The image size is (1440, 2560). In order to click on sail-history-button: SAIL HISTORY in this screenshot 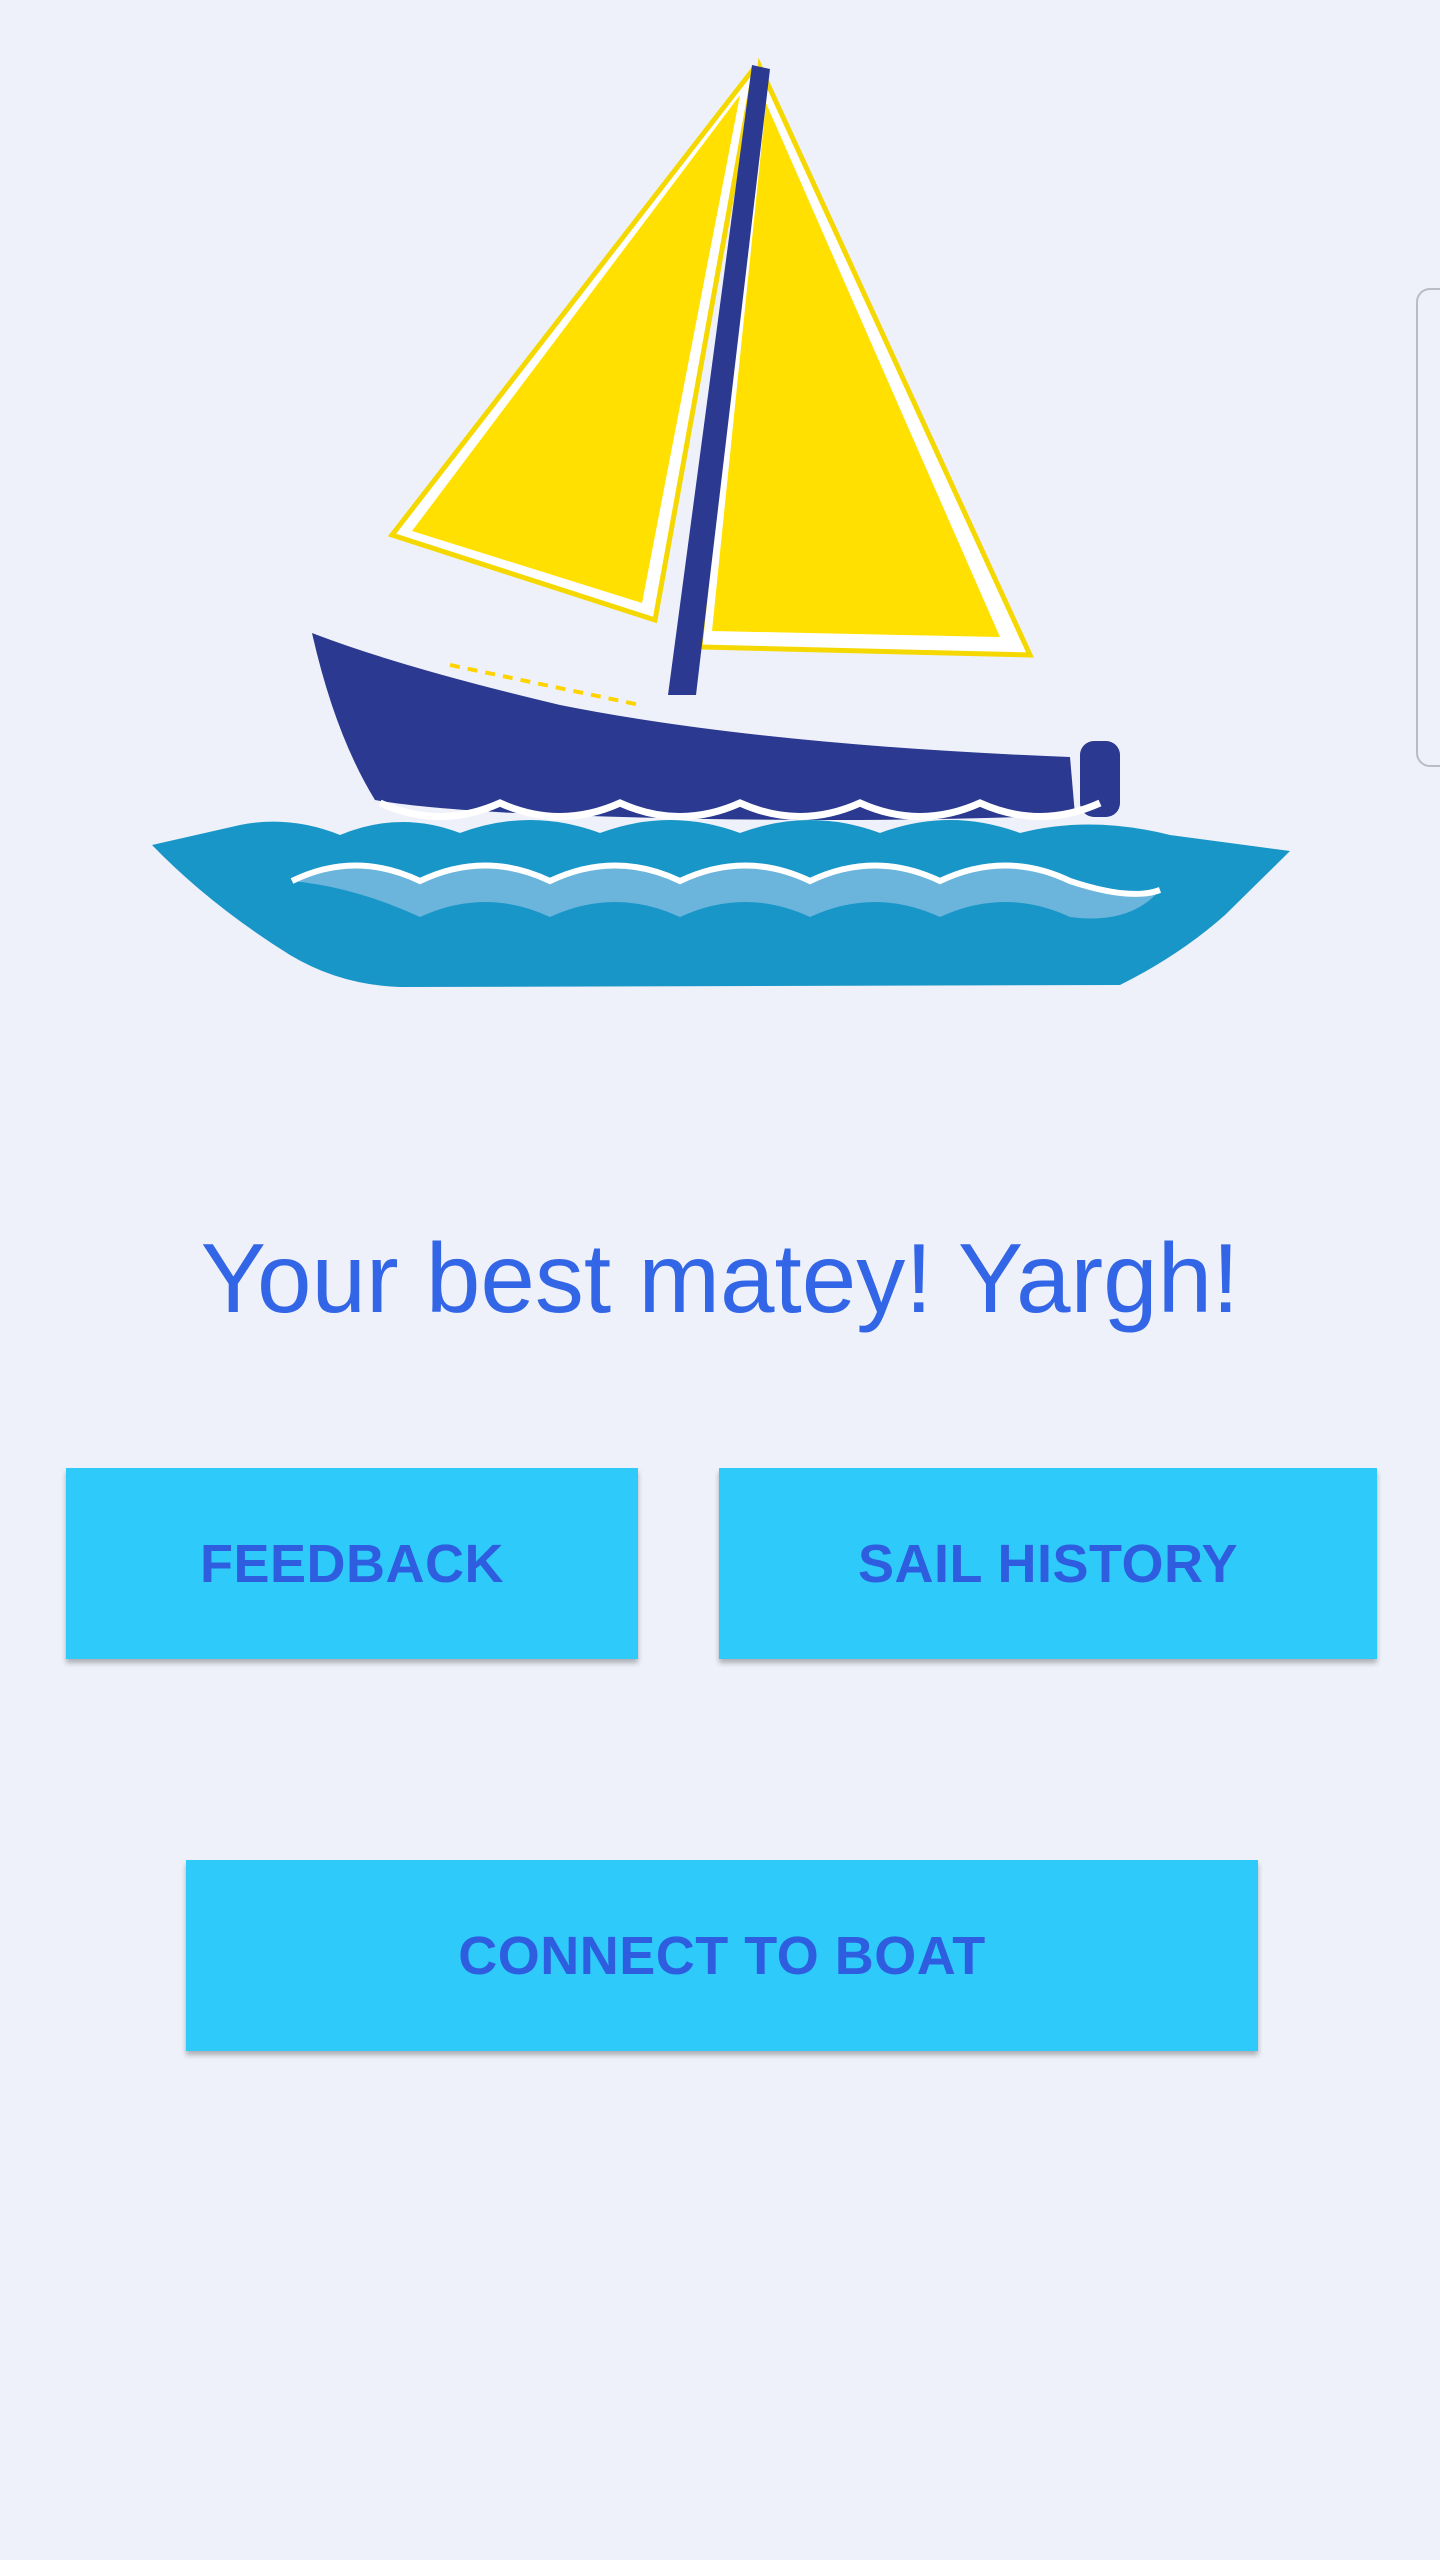, I will do `click(1048, 1563)`.